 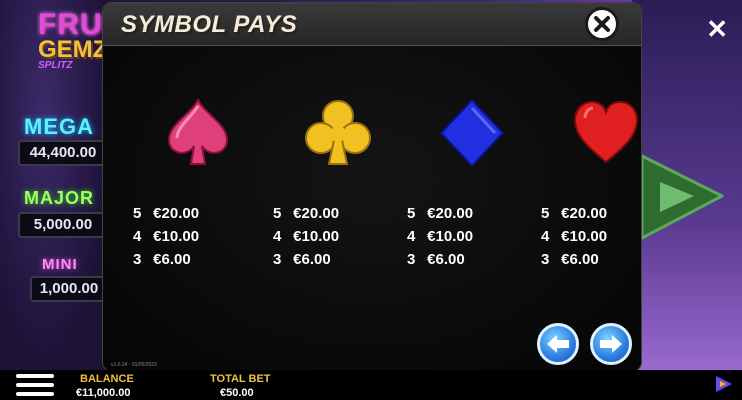 I want to click on close-modal-button, so click(x=602, y=24).